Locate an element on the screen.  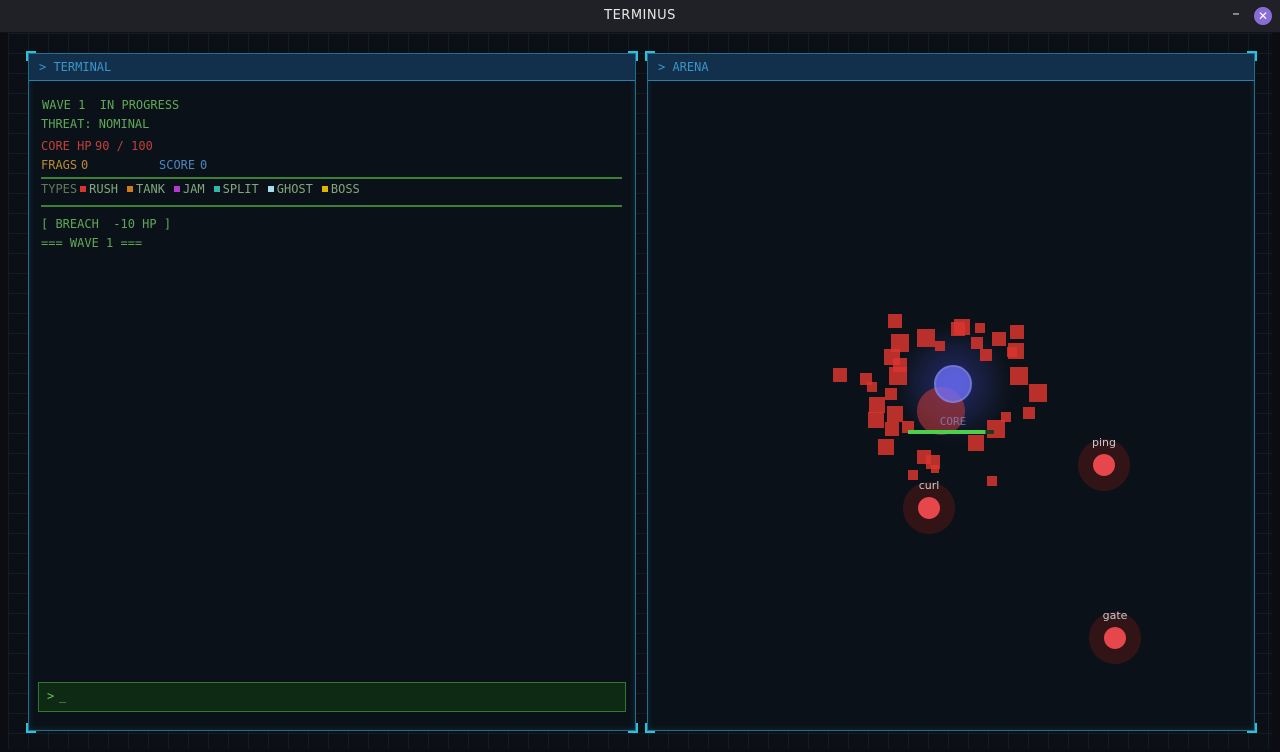
type-ghost: GHOST is located at coordinates (289, 189).